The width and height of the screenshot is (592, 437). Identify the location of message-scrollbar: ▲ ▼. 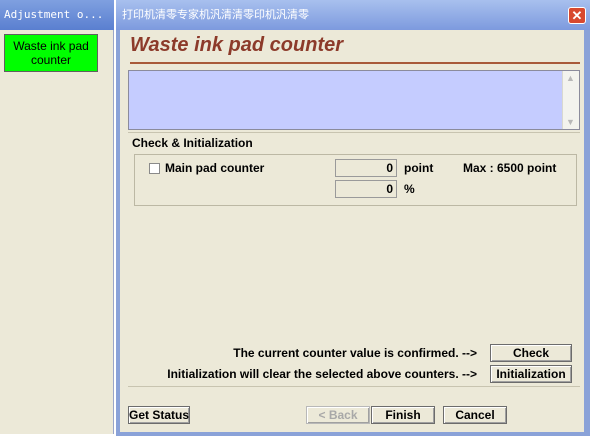
(570, 100).